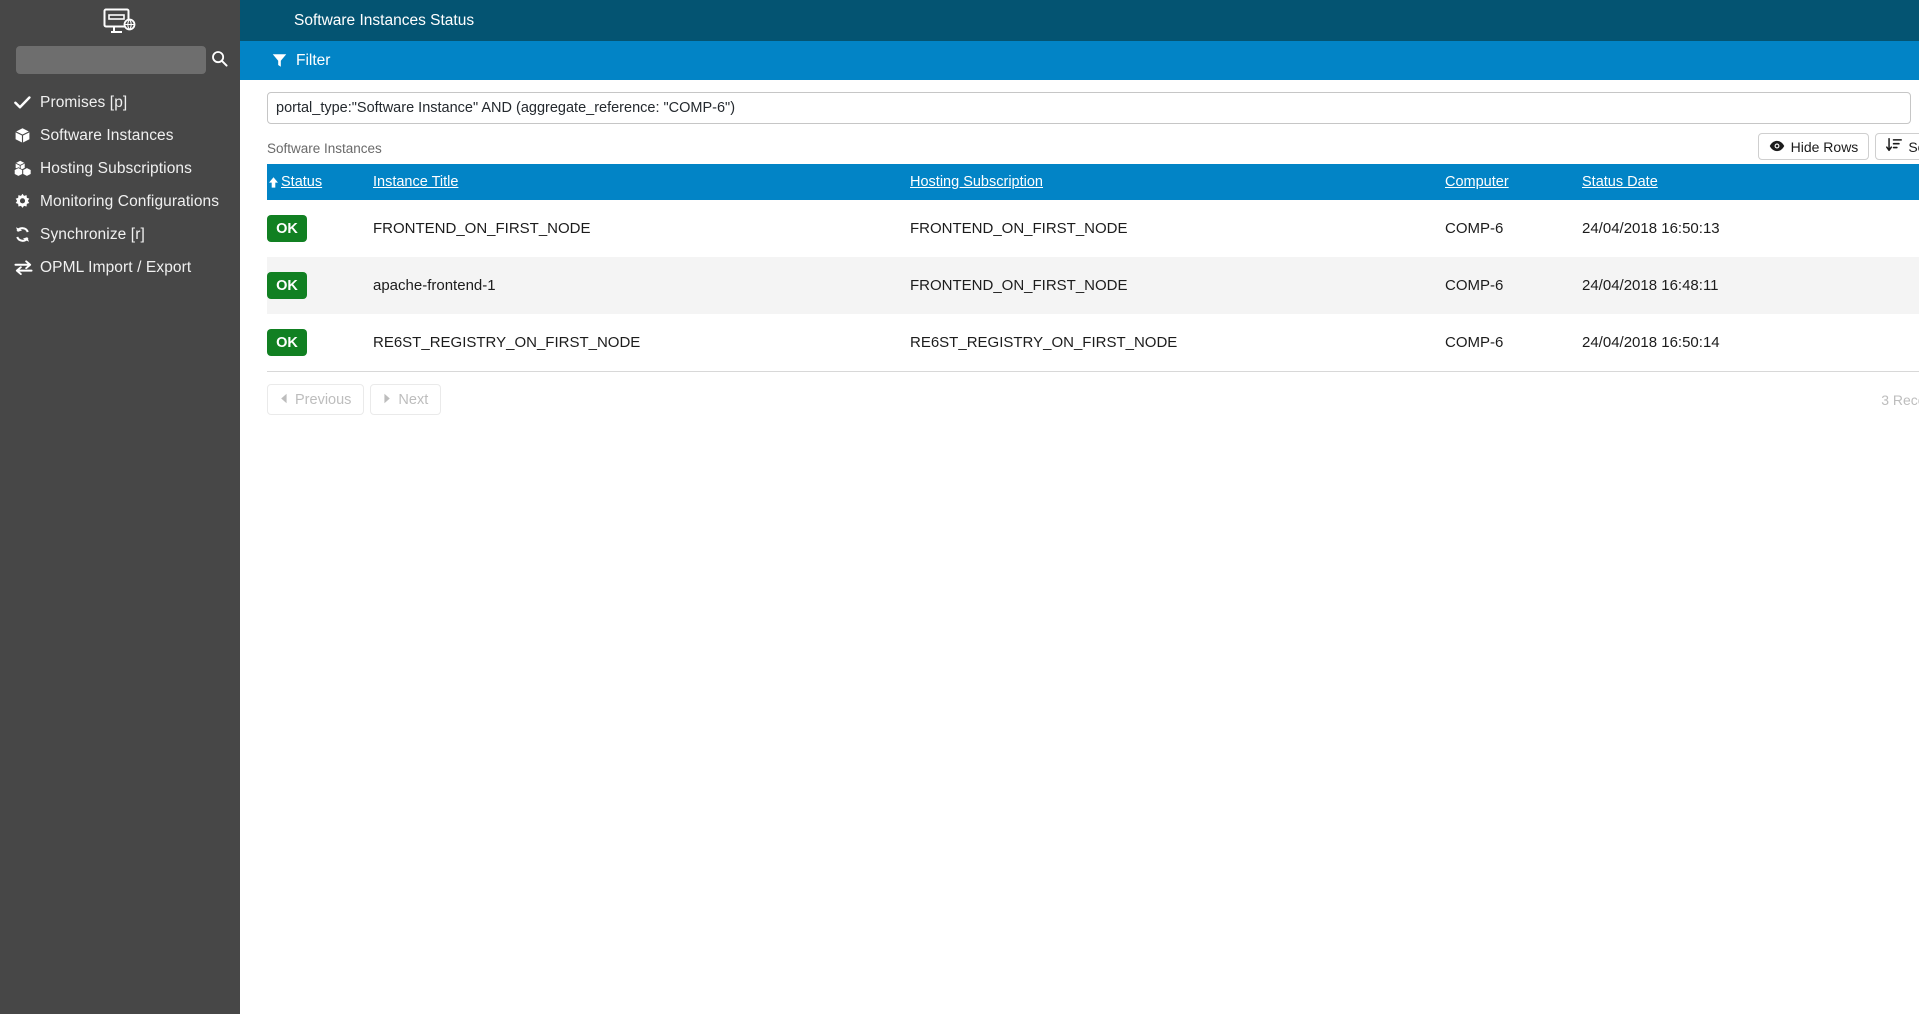 The width and height of the screenshot is (1919, 1014). Describe the element at coordinates (1777, 147) in the screenshot. I see `eye-icon` at that location.